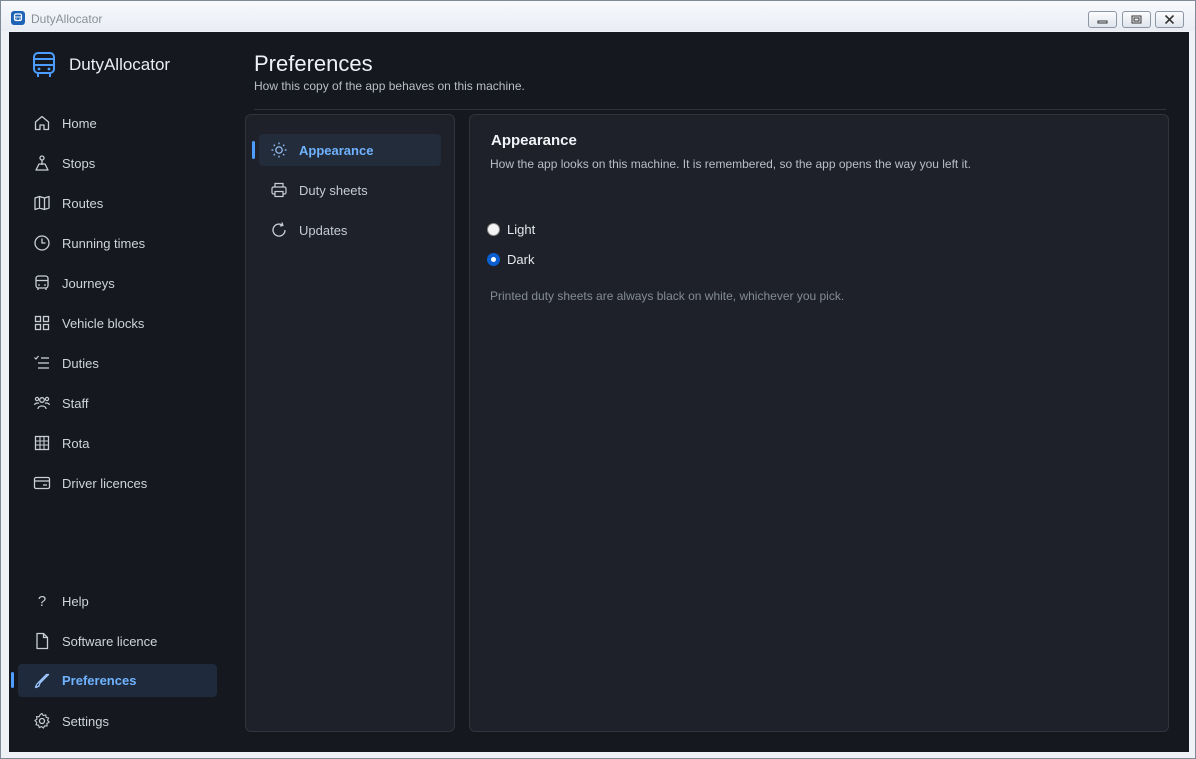  I want to click on sidebar-item-software-licence: Software licence, so click(117, 641).